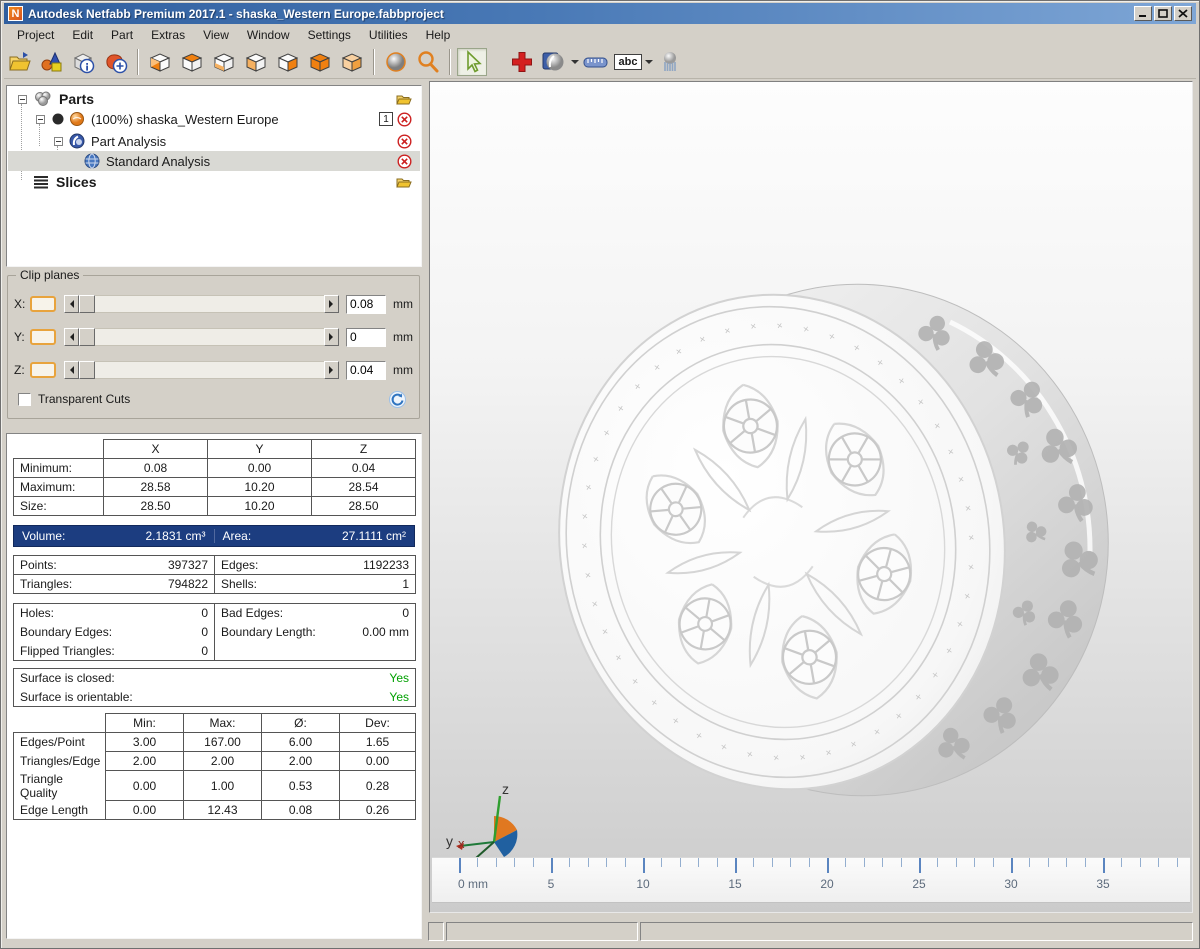  I want to click on part-count-badge: 1, so click(386, 119).